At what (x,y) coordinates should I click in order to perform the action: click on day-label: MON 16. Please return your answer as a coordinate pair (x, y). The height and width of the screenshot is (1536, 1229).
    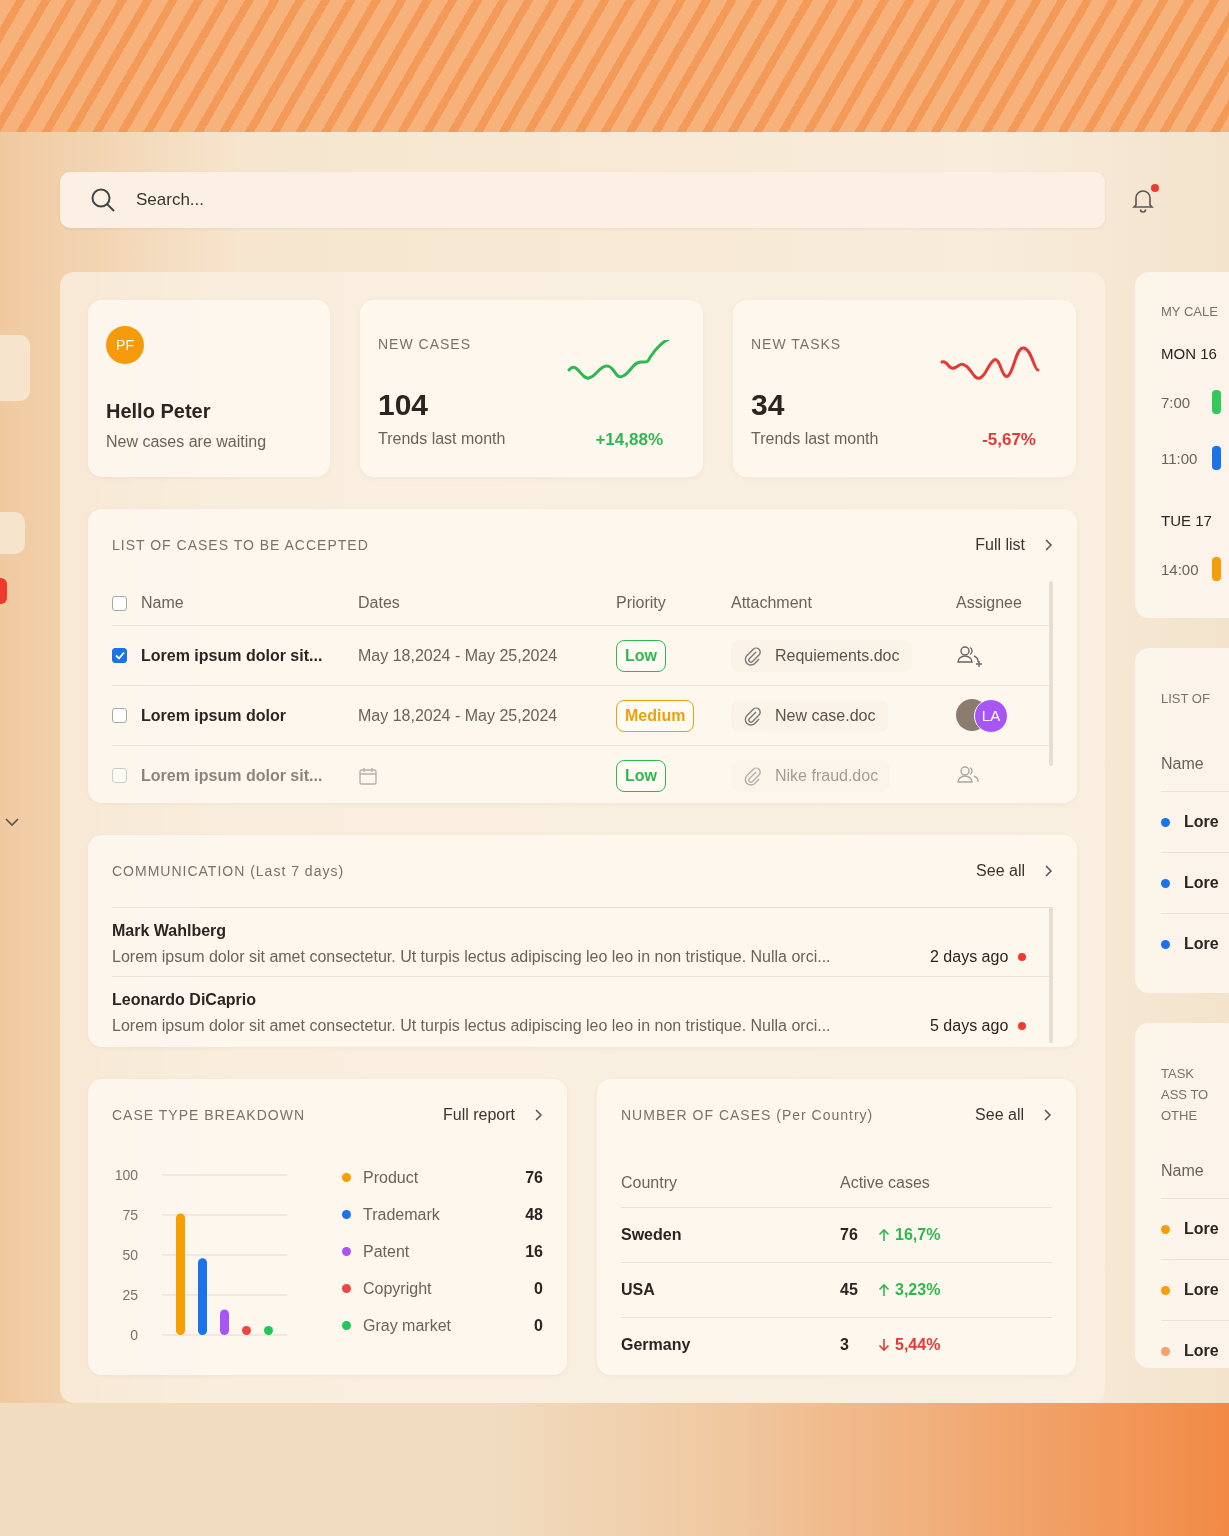
    Looking at the image, I should click on (1189, 353).